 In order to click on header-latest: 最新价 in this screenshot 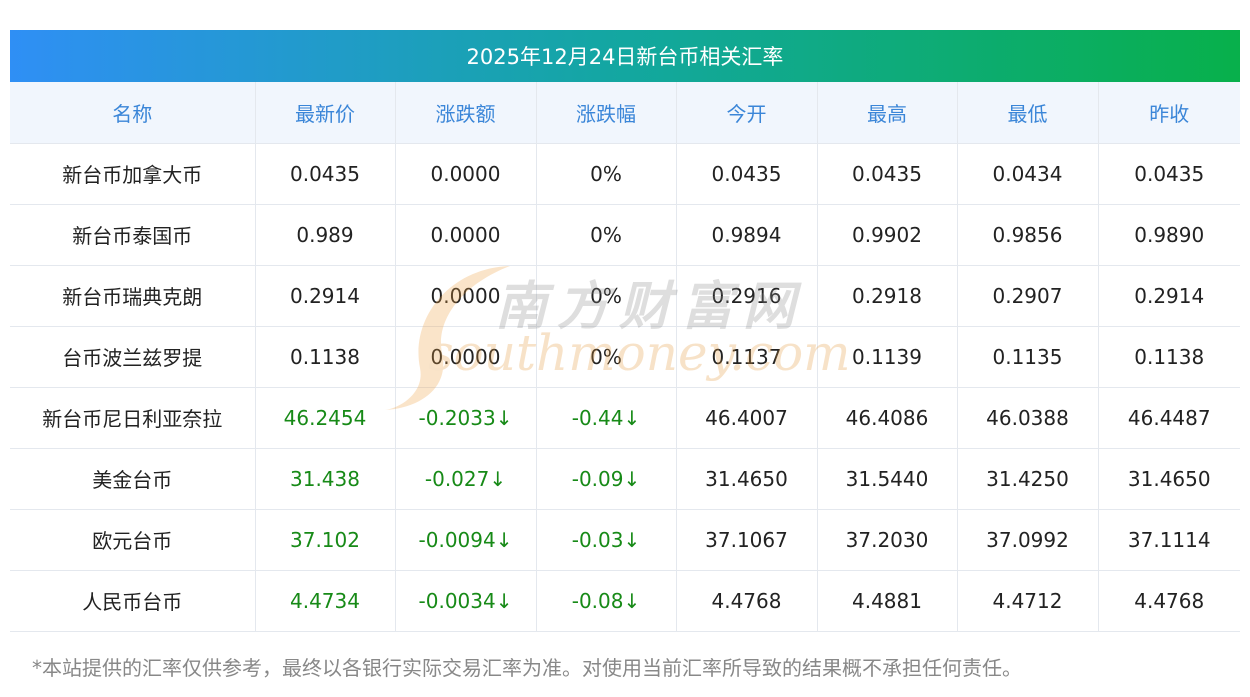, I will do `click(324, 113)`.